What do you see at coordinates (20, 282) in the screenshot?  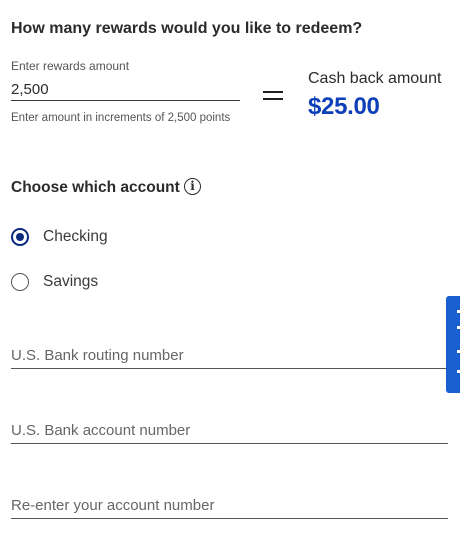 I see `radio-savings-button` at bounding box center [20, 282].